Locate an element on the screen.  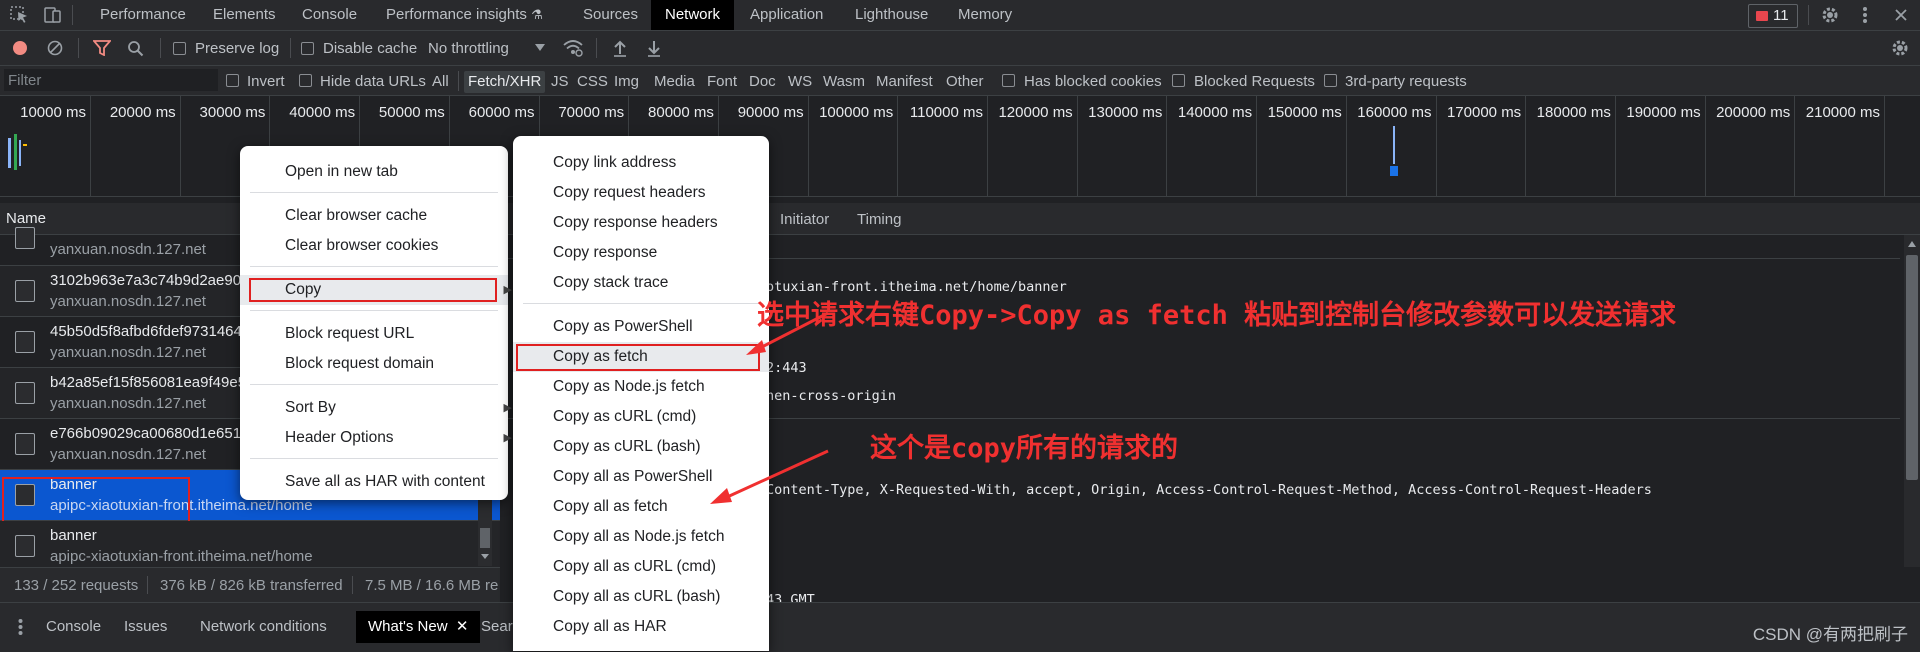
tab-network: Network is located at coordinates (693, 15).